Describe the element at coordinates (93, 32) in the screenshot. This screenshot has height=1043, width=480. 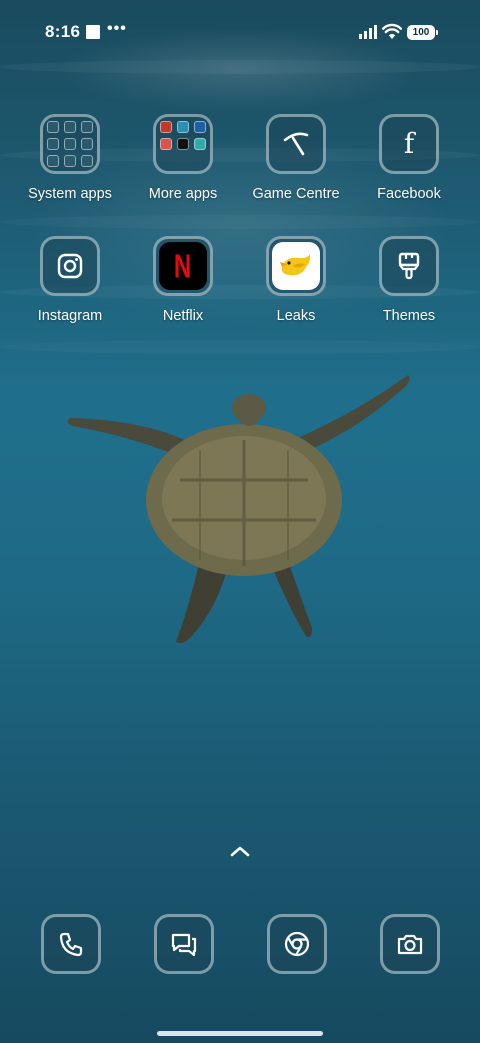
I see `notification-square-icon` at that location.